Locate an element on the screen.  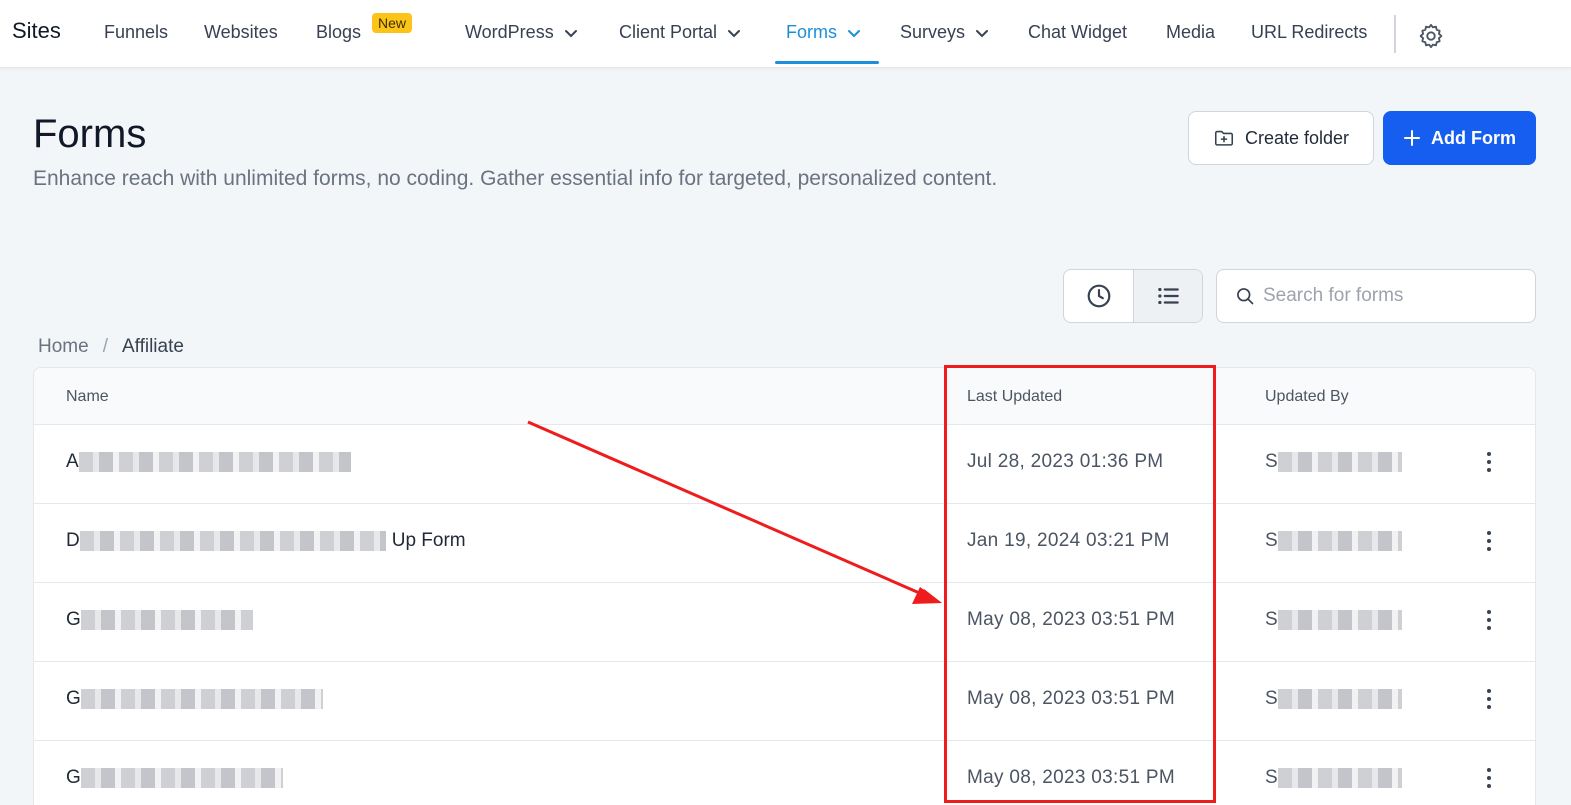
nav-label: Surveys is located at coordinates (933, 32).